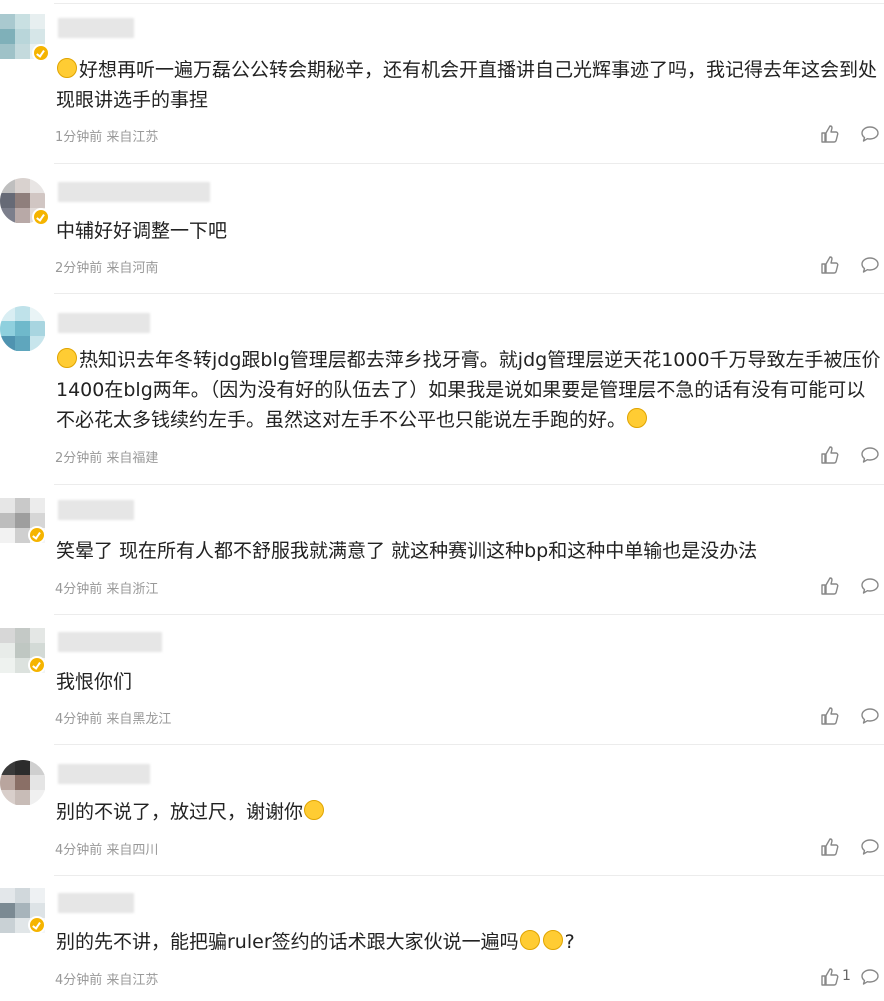 Image resolution: width=884 pixels, height=1001 pixels. What do you see at coordinates (142, 231) in the screenshot?
I see `comment-text: 中辅好好调整一下吧` at bounding box center [142, 231].